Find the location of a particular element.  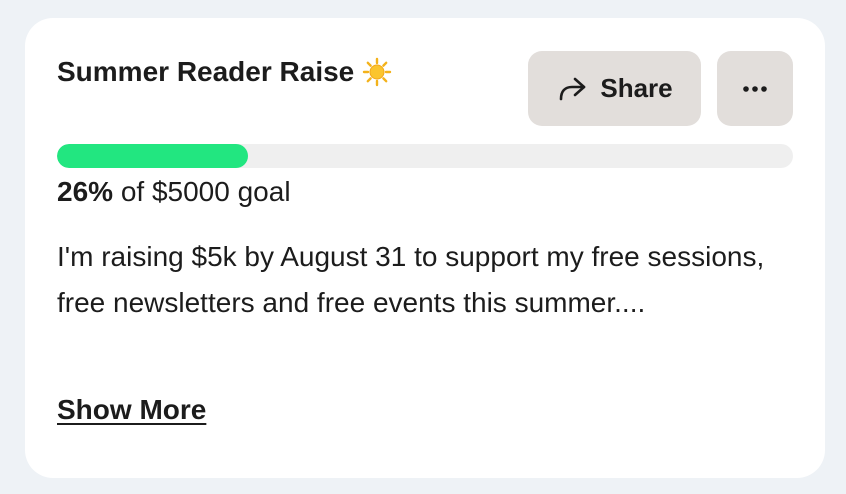

progress-bar is located at coordinates (425, 156).